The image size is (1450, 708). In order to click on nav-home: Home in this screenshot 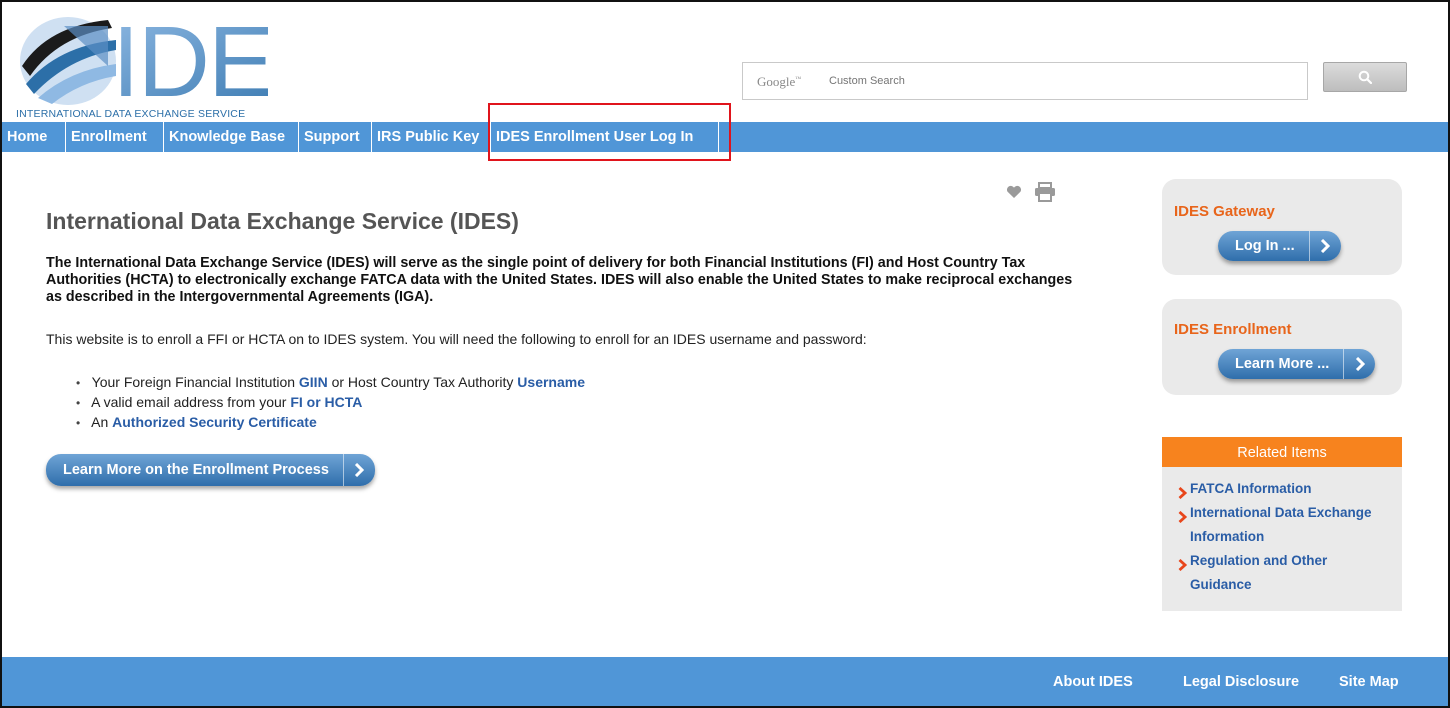, I will do `click(34, 137)`.